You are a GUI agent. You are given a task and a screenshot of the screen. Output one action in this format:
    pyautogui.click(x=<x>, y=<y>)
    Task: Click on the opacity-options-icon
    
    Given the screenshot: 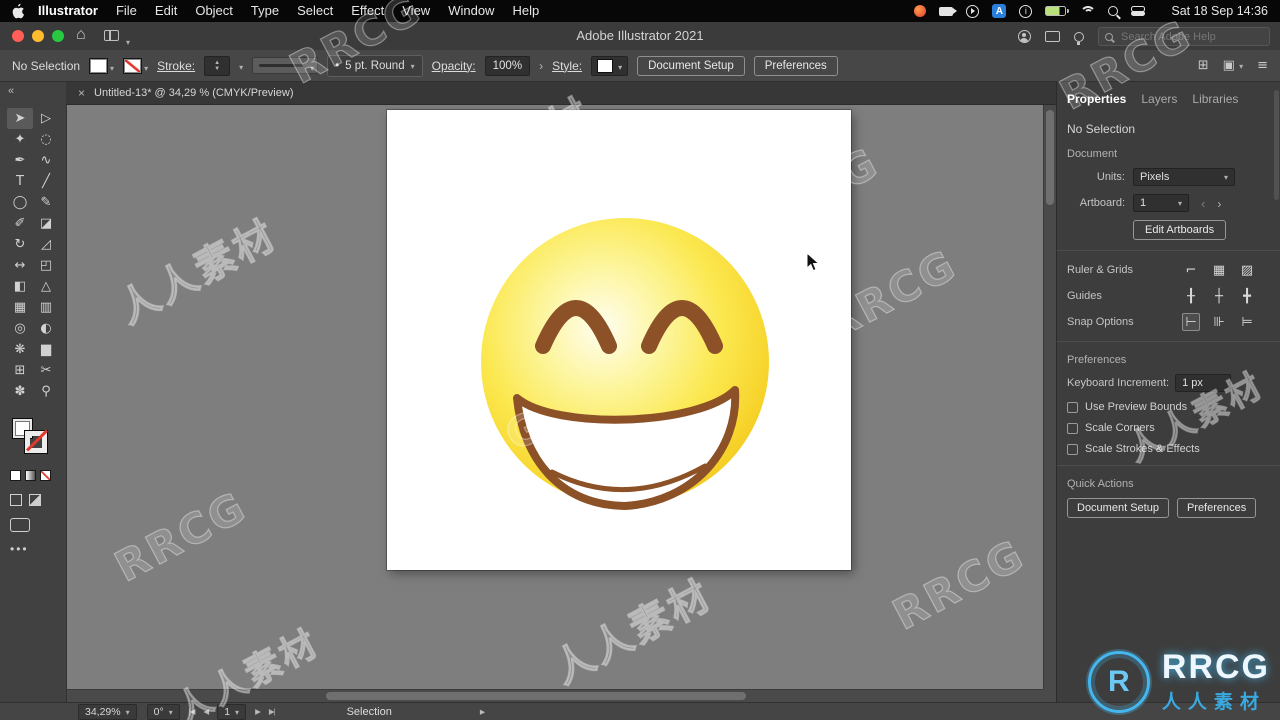 What is the action you would take?
    pyautogui.click(x=541, y=66)
    